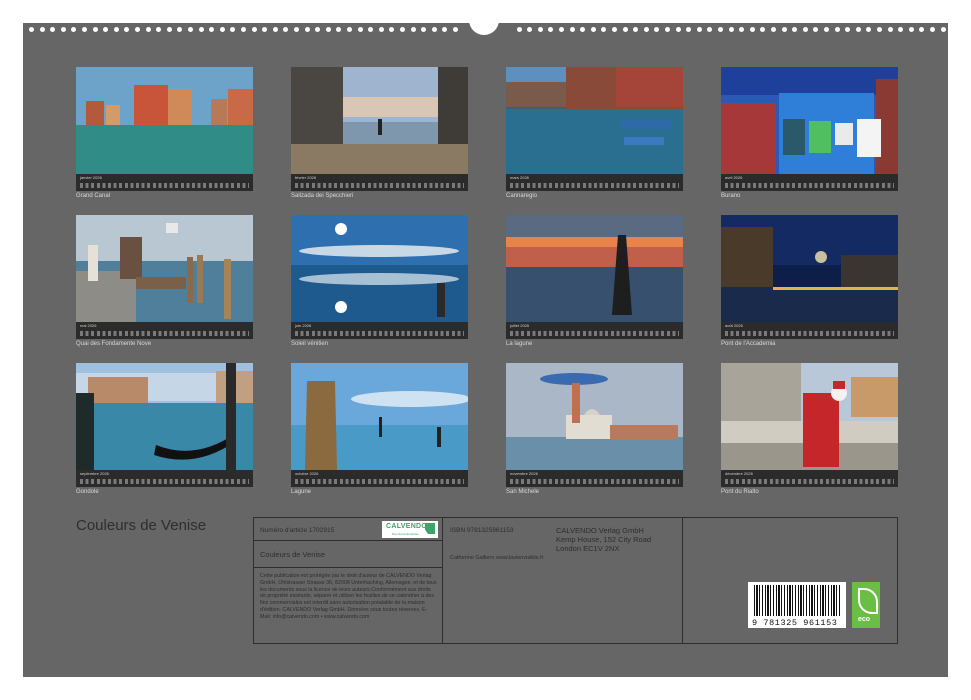 The image size is (971, 700). Describe the element at coordinates (379, 120) in the screenshot. I see `photo-salizada` at that location.